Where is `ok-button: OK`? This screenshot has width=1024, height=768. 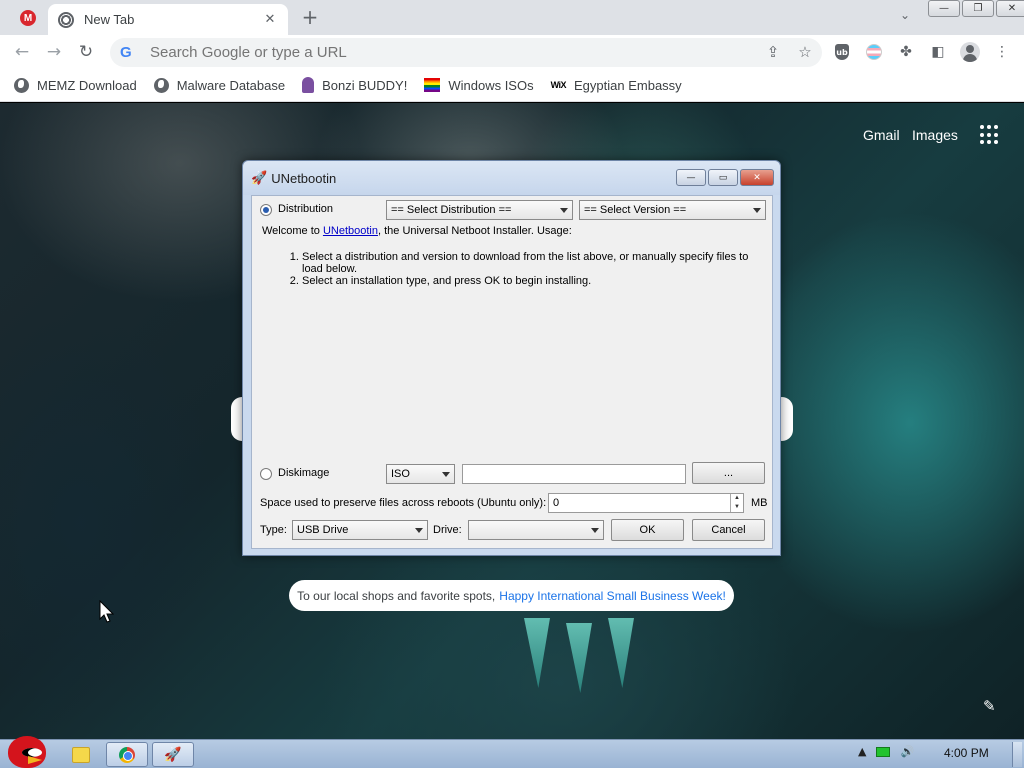
ok-button: OK is located at coordinates (647, 530).